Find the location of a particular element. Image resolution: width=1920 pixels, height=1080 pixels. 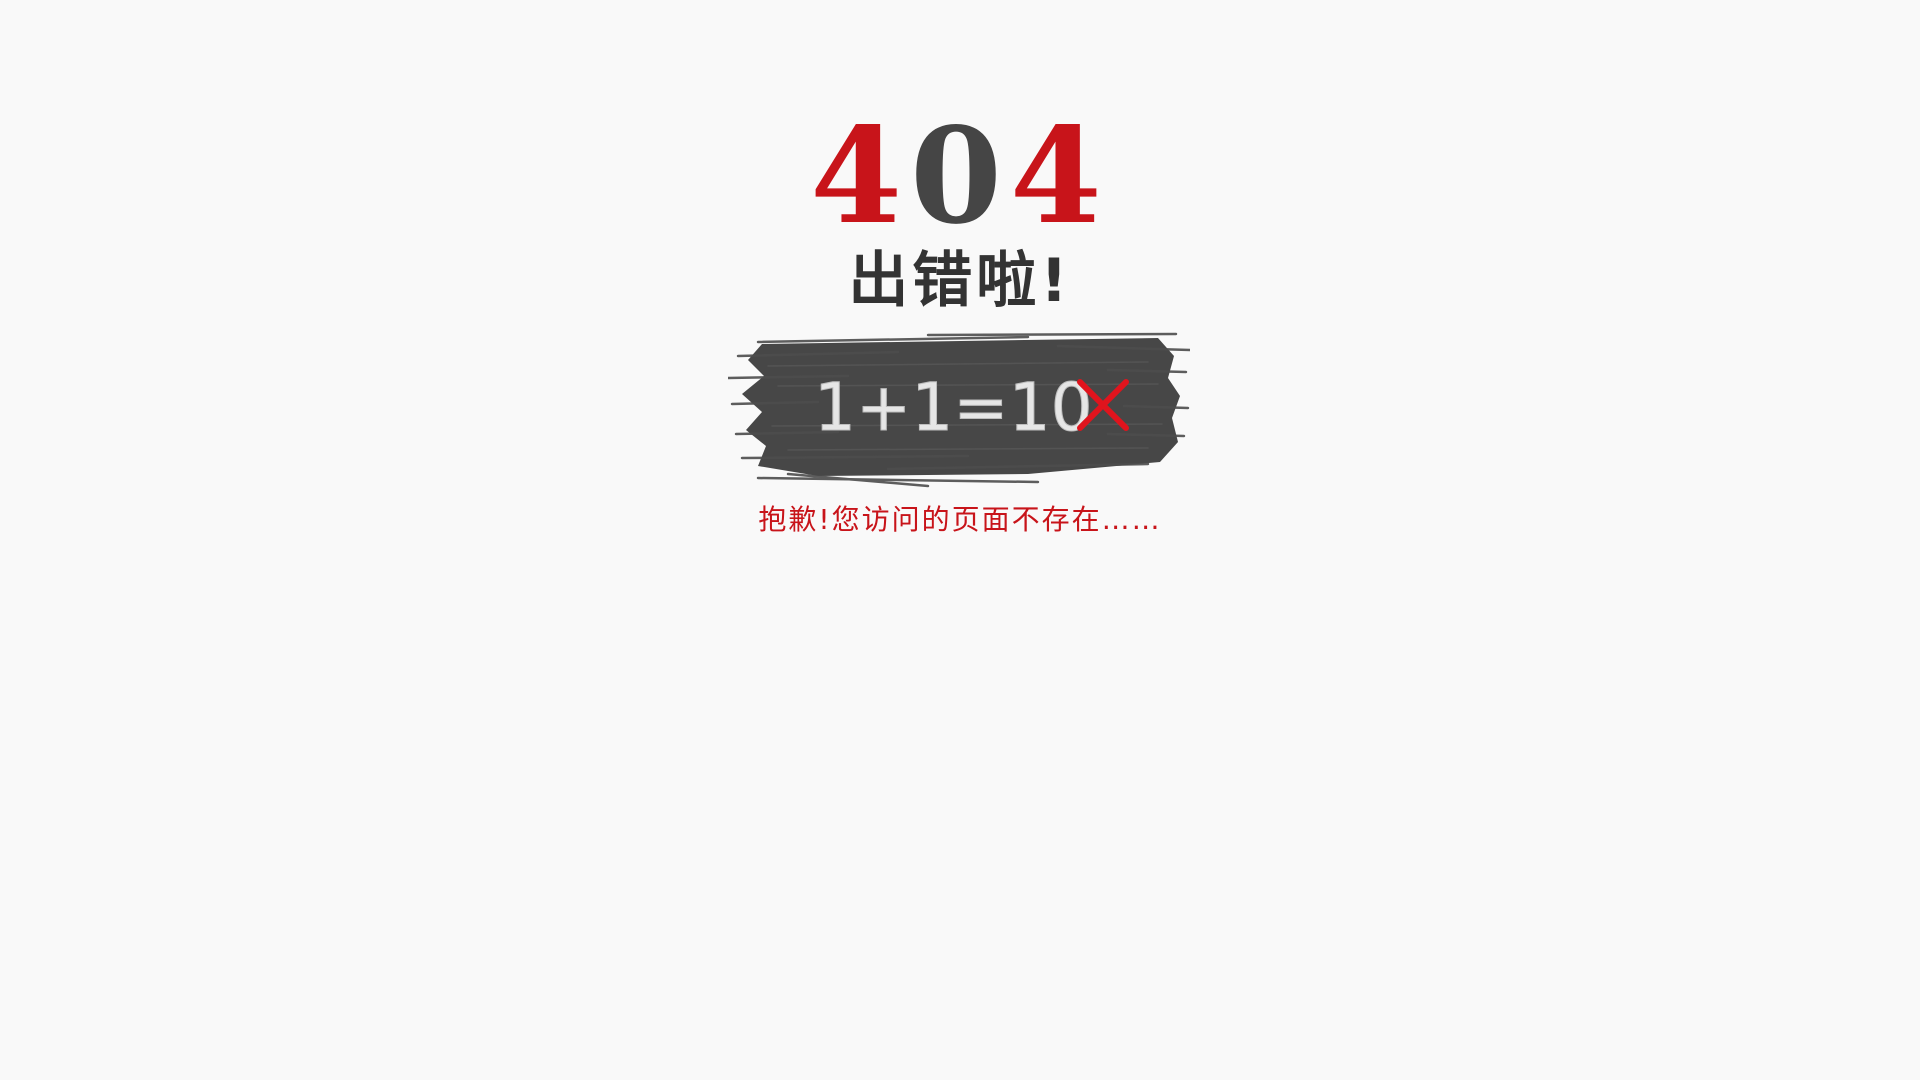

error-code-digit-2: 0 is located at coordinates (960, 176).